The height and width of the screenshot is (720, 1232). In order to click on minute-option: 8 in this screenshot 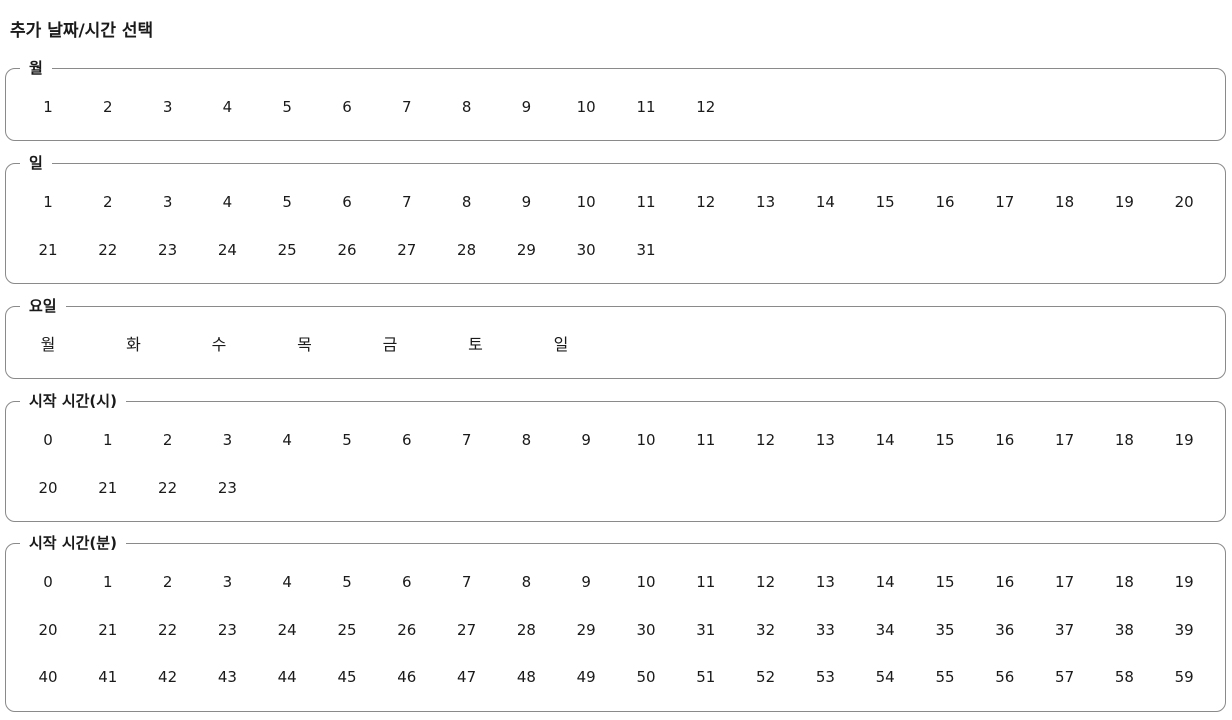, I will do `click(526, 582)`.